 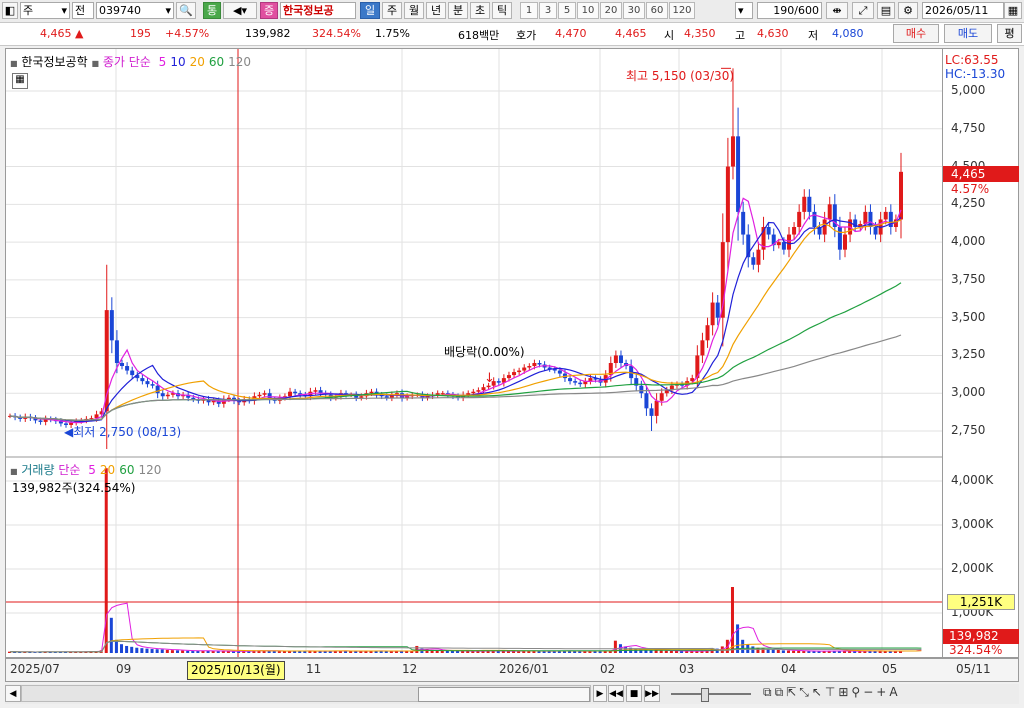 What do you see at coordinates (669, 35) in the screenshot?
I see `open-label: 시` at bounding box center [669, 35].